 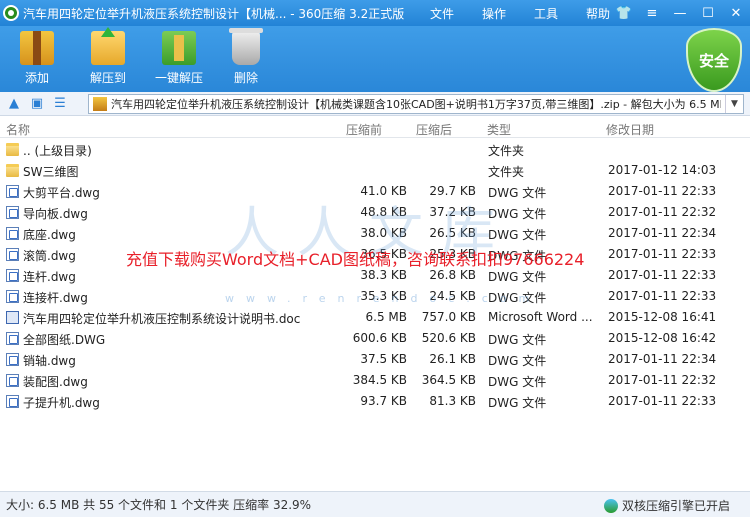 I want to click on minimize-icon: —, so click(x=680, y=13).